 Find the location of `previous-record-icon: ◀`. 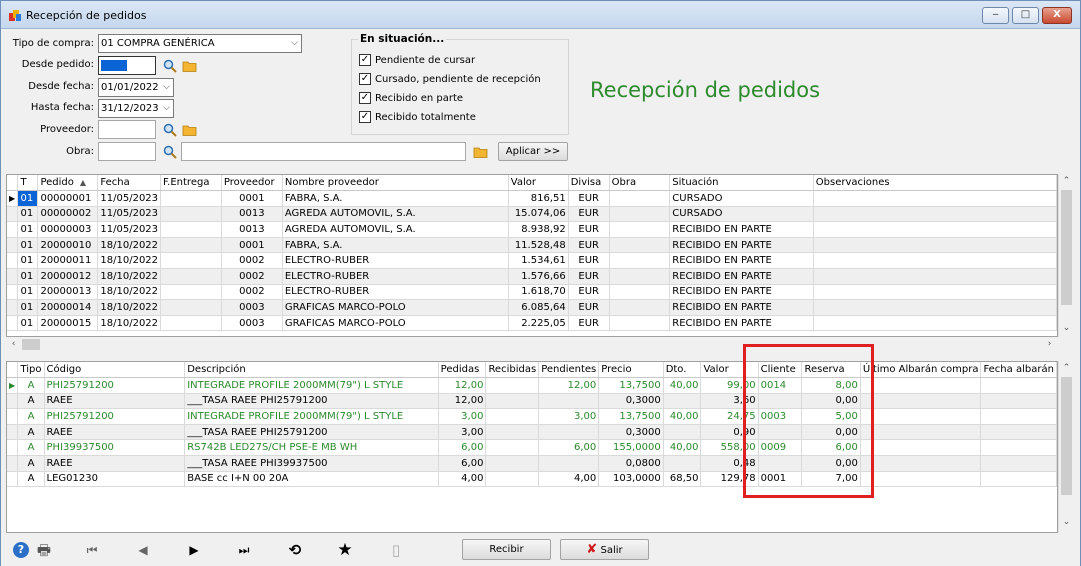

previous-record-icon: ◀ is located at coordinates (143, 550).